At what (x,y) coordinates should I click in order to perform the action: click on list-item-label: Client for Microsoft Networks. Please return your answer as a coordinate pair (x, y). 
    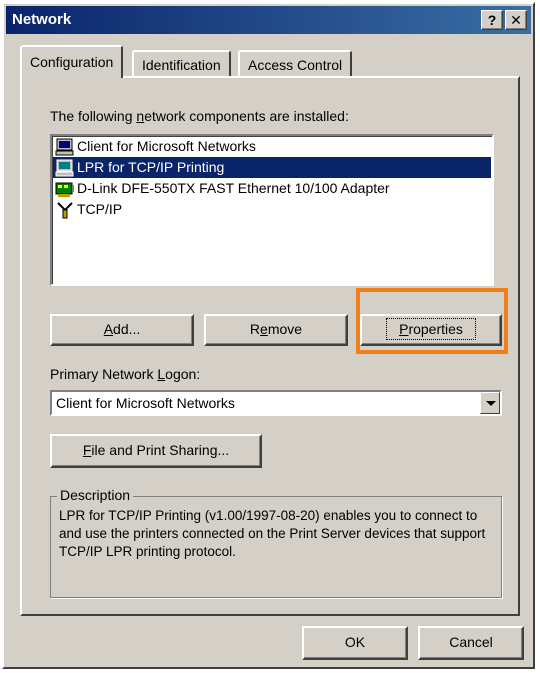
    Looking at the image, I should click on (166, 146).